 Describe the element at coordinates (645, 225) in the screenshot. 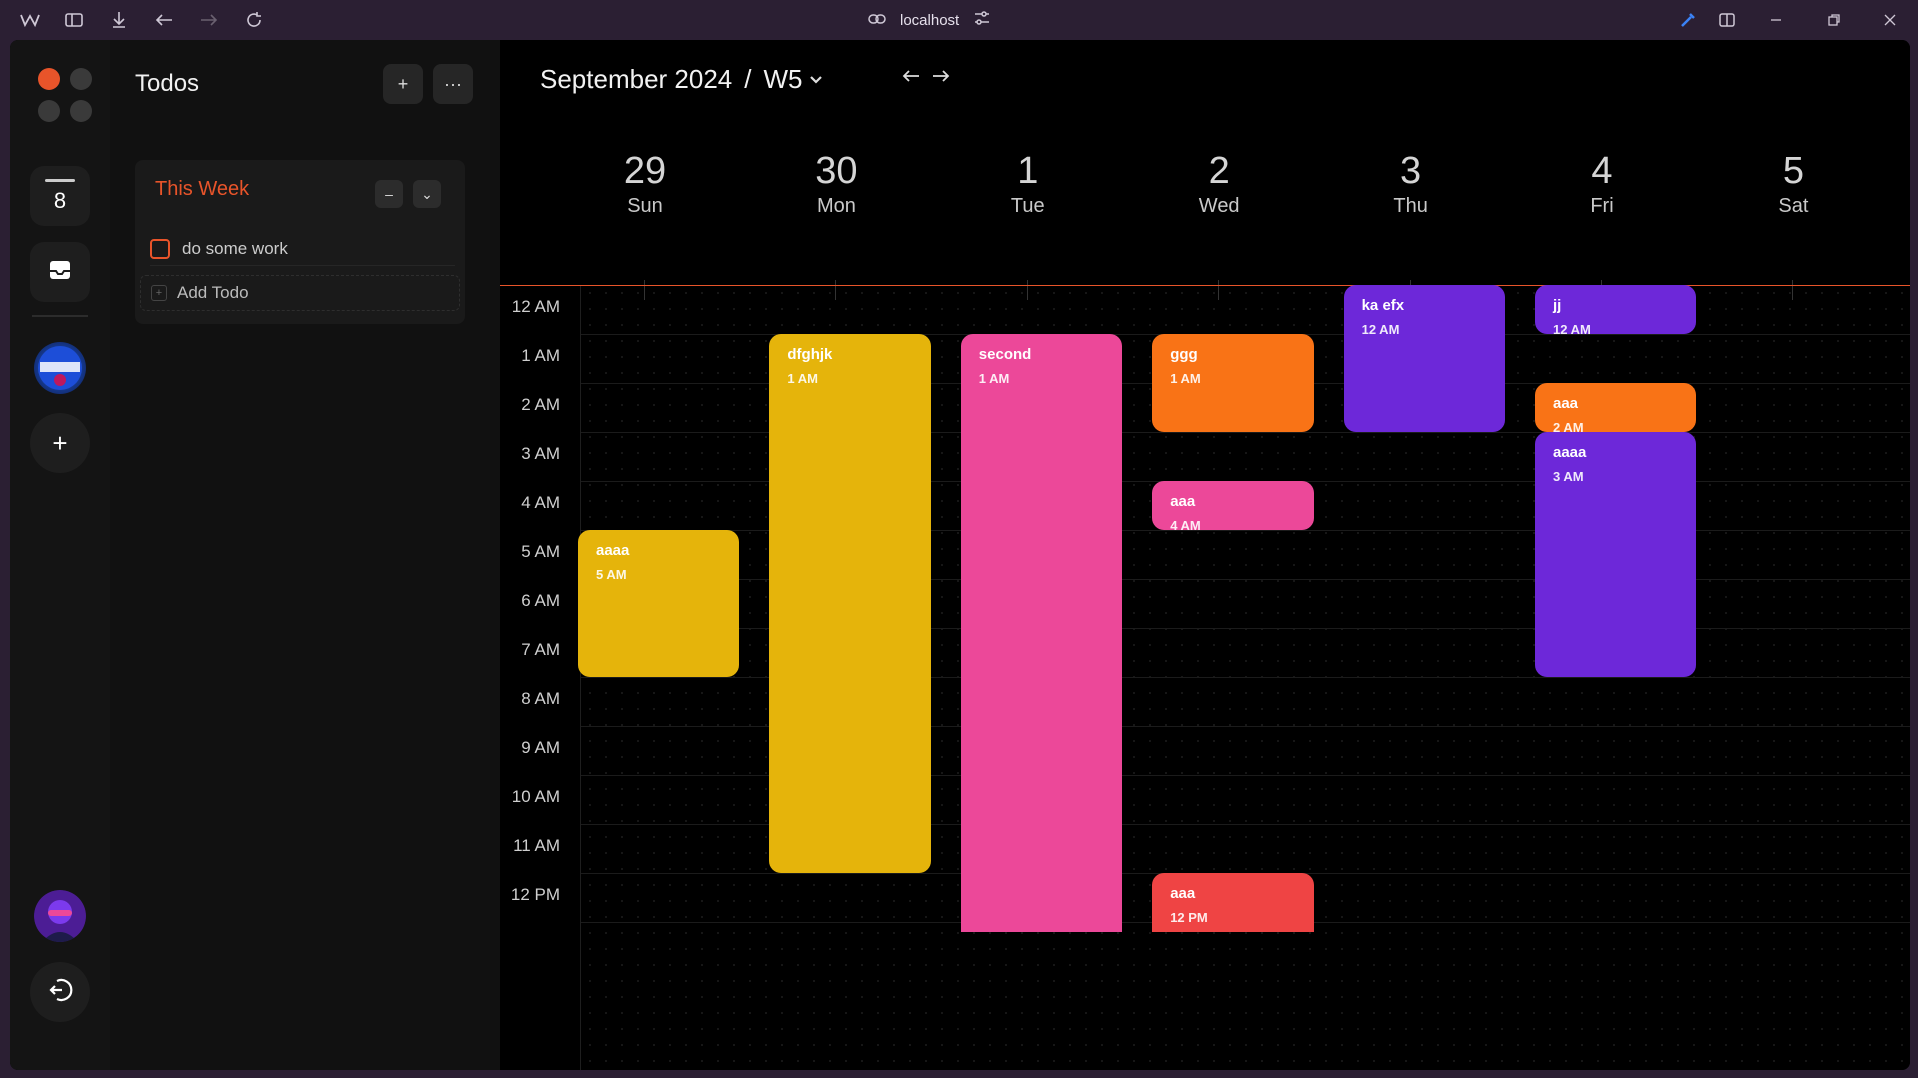

I see `day-header: 29 Sun` at that location.